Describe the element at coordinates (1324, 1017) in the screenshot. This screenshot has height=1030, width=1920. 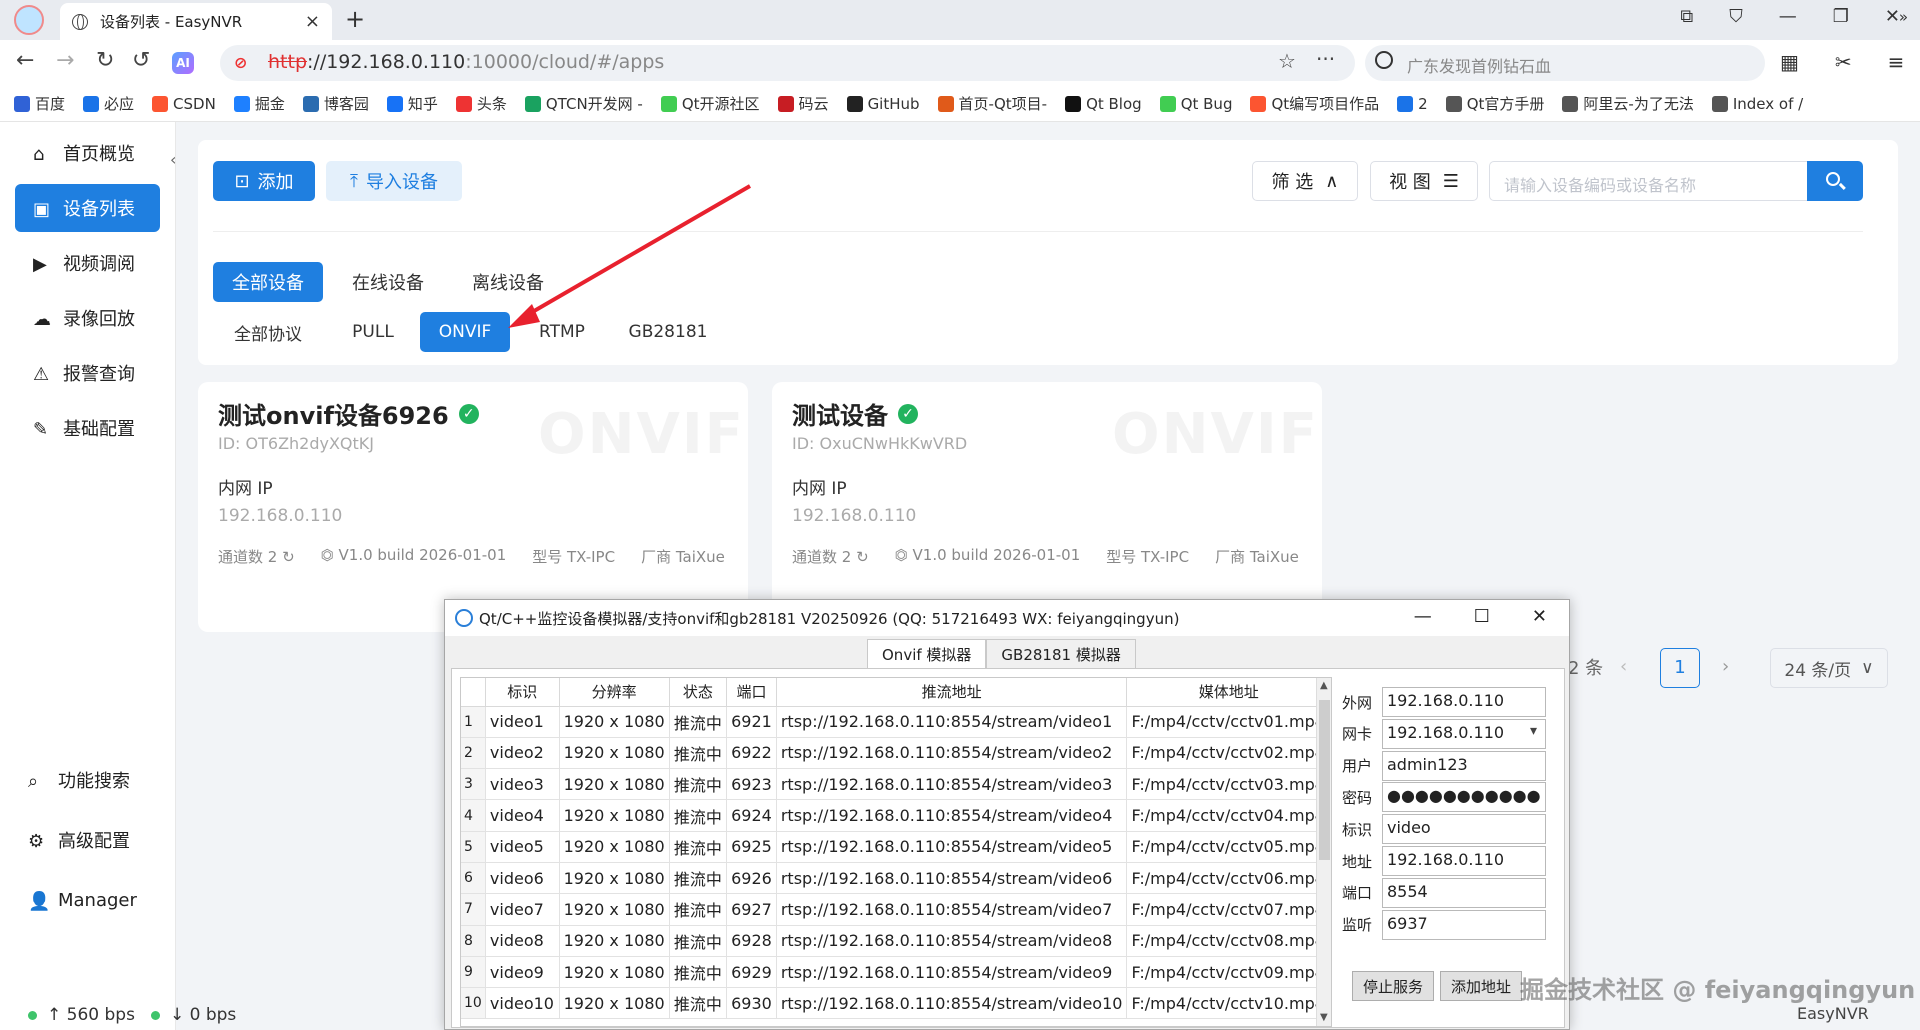
I see `scroll-down-icon: ▼` at that location.